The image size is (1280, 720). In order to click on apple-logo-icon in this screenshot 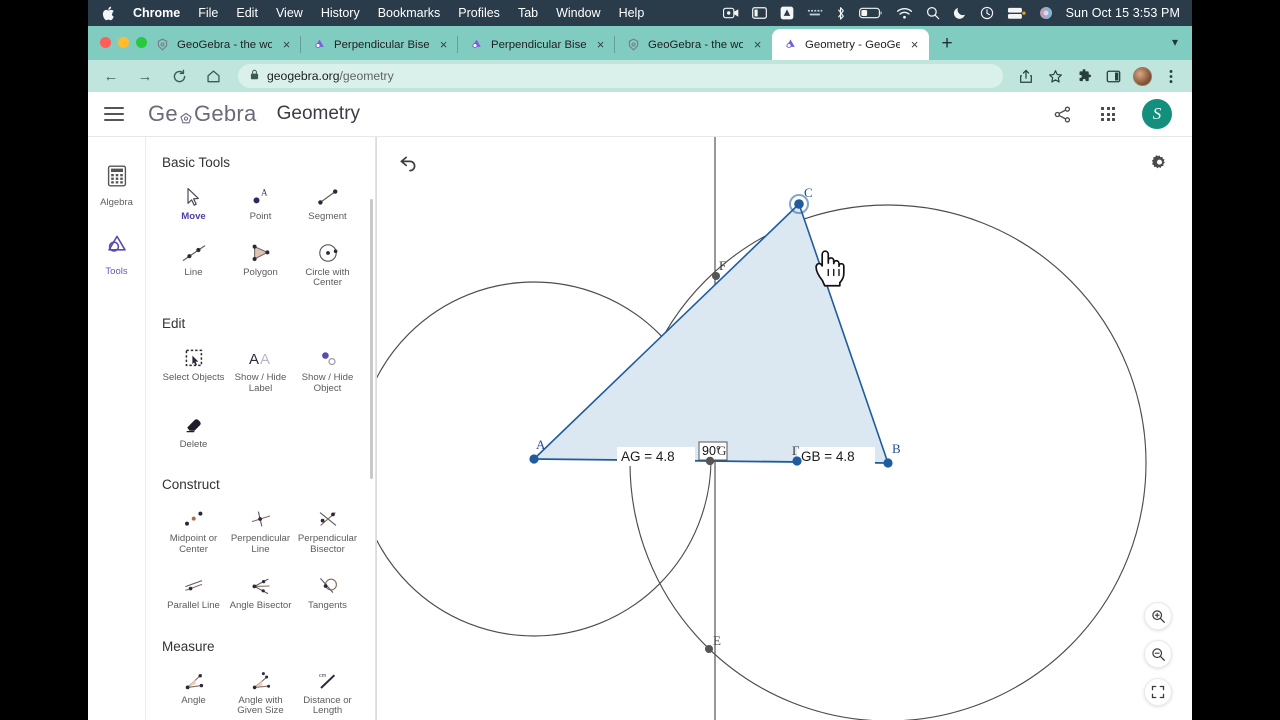, I will do `click(108, 13)`.